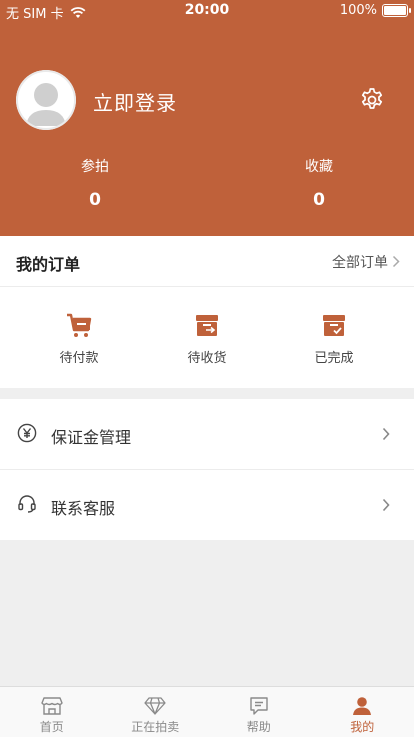  Describe the element at coordinates (319, 166) in the screenshot. I see `stat-favorites-label: 收藏` at that location.